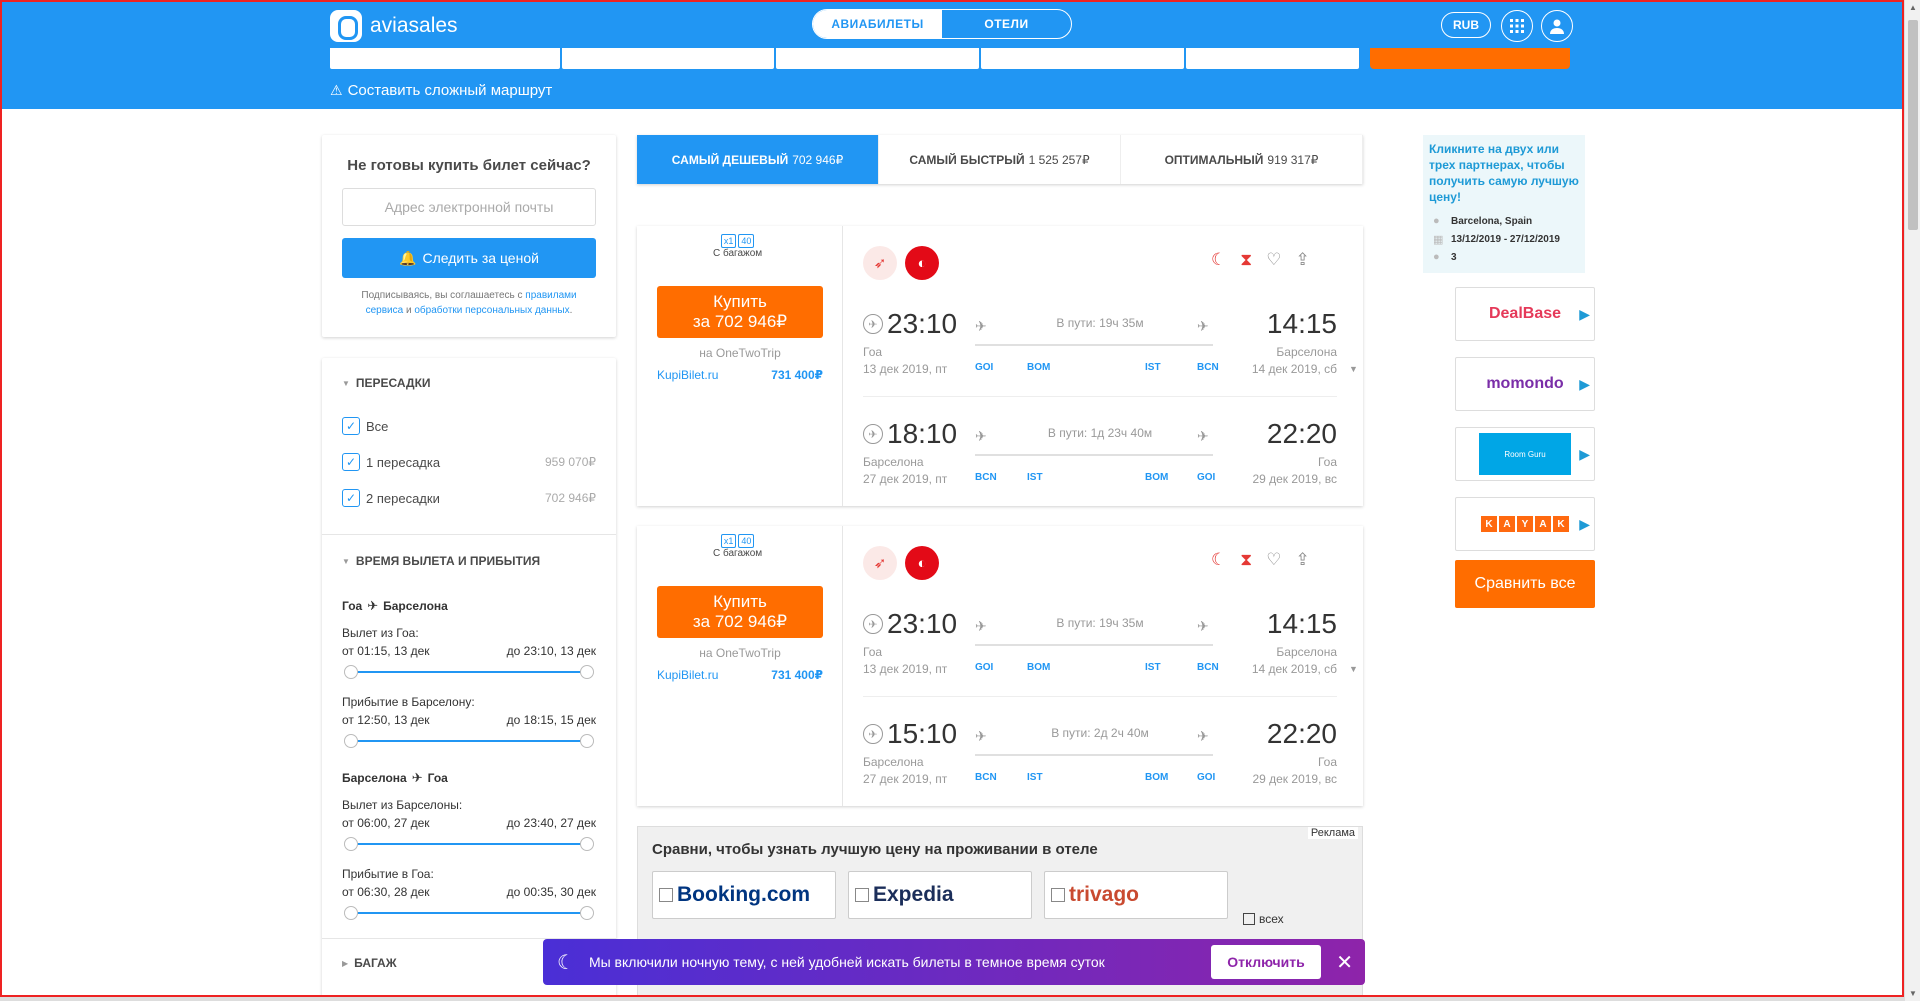 The height and width of the screenshot is (1001, 1920). I want to click on air-india-logo: ➶, so click(880, 263).